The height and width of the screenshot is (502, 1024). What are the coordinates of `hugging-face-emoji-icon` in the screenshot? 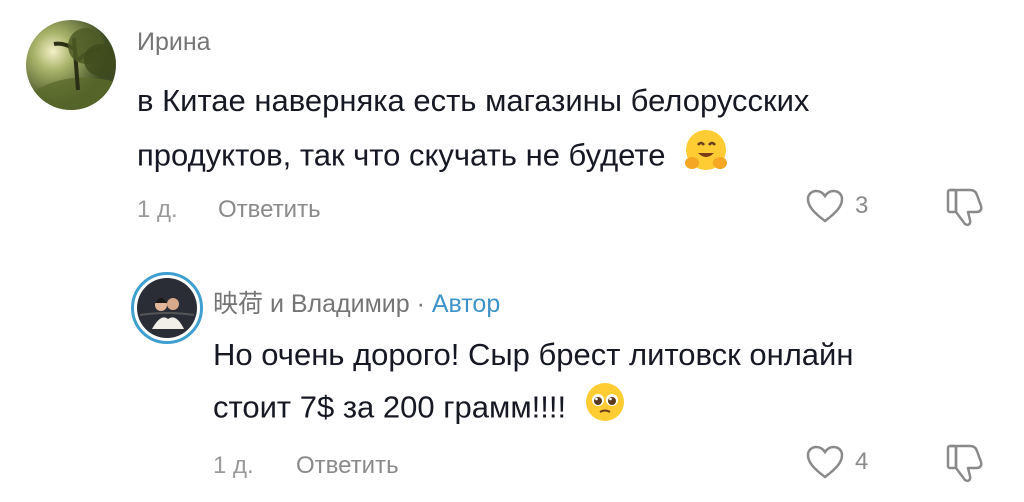 It's located at (706, 157).